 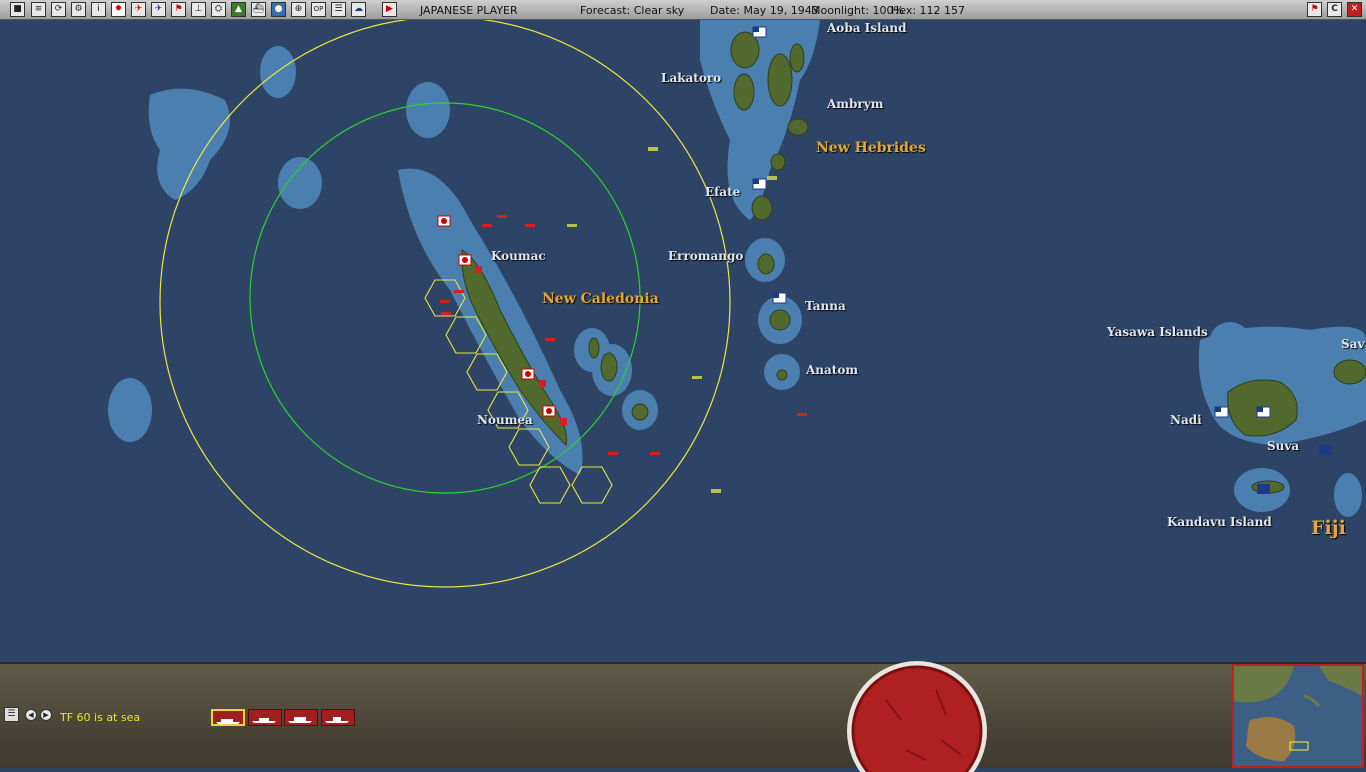 What do you see at coordinates (298, 9) in the screenshot?
I see `zoom-icon: ⊕` at bounding box center [298, 9].